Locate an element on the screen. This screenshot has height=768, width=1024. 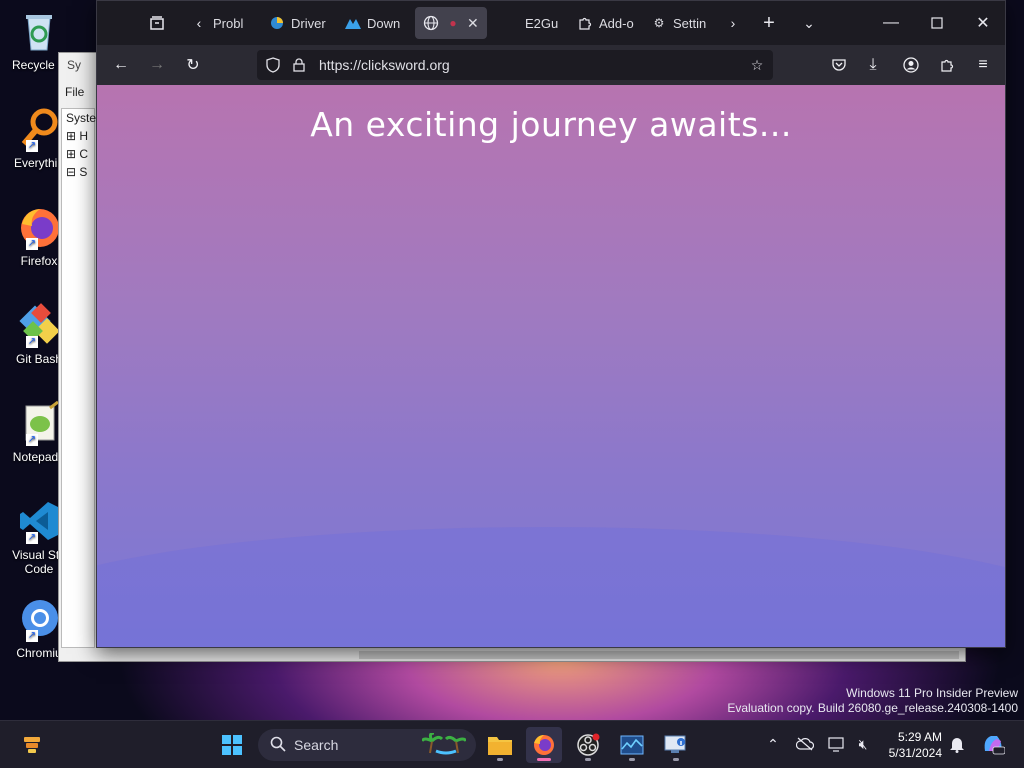
tab-clicksword-active: ● ✕ is located at coordinates (451, 23).